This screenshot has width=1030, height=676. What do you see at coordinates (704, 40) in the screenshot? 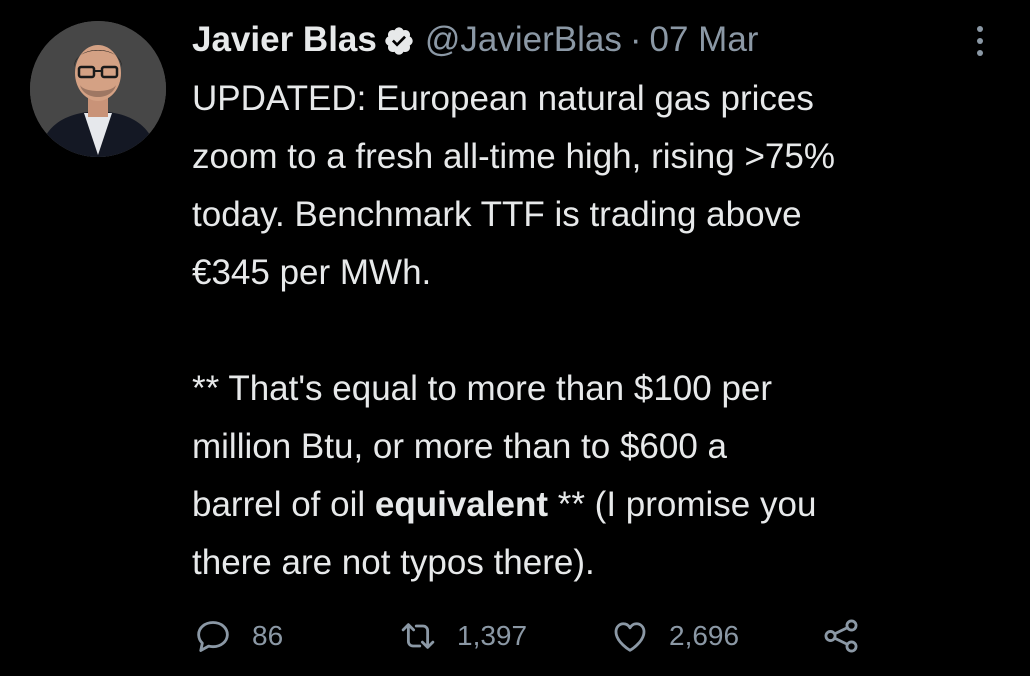
I see `tweet-date: 07 Mar` at bounding box center [704, 40].